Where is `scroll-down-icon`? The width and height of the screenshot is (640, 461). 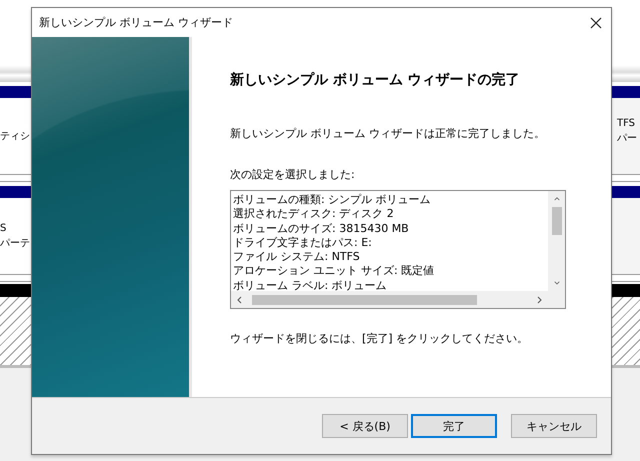
scroll-down-icon is located at coordinates (556, 283).